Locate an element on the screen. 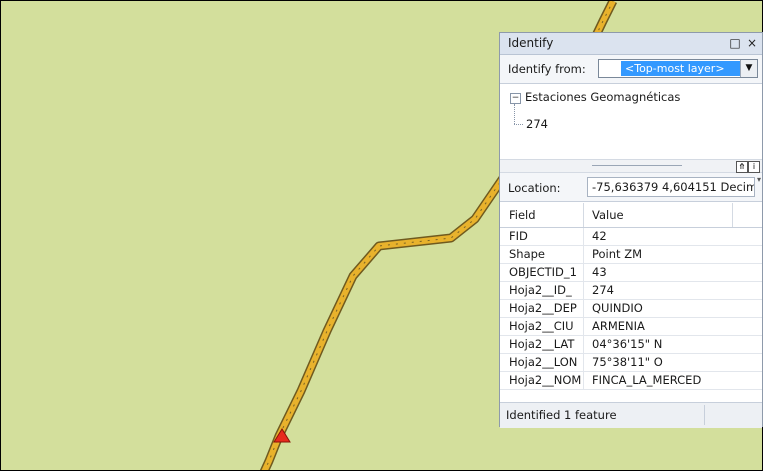 This screenshot has width=763, height=471. table-row: Hoja2__ID_ 274 is located at coordinates (631, 291).